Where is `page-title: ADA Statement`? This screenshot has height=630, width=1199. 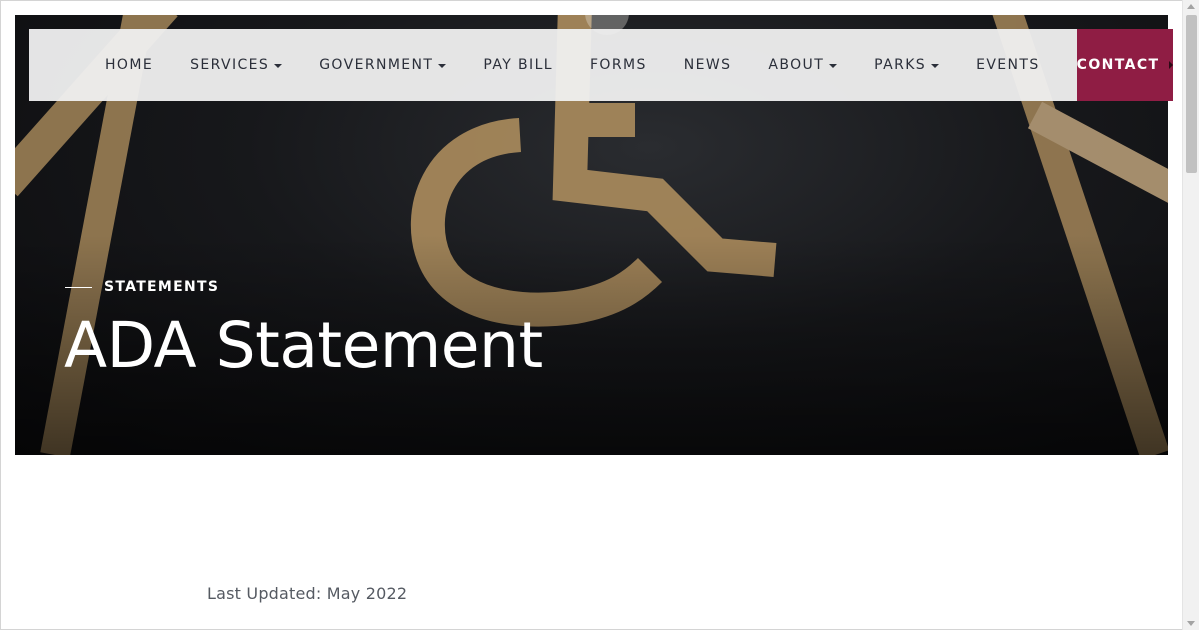
page-title: ADA Statement is located at coordinates (303, 345).